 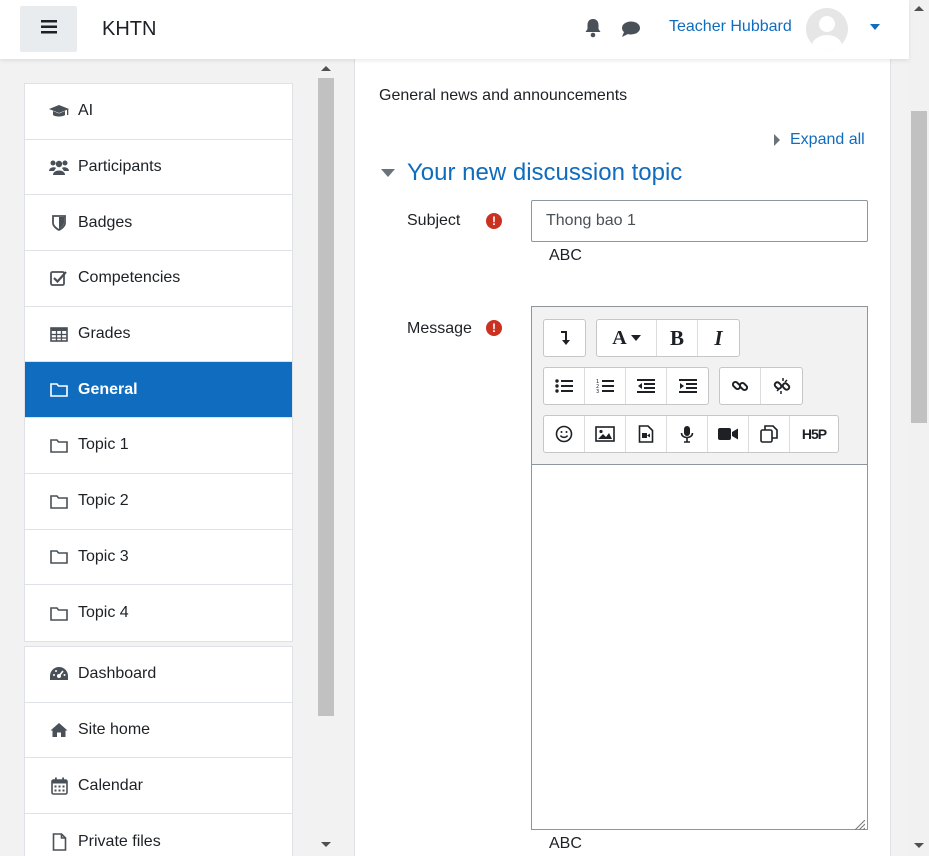 I want to click on subject-label: Subject, so click(x=434, y=220).